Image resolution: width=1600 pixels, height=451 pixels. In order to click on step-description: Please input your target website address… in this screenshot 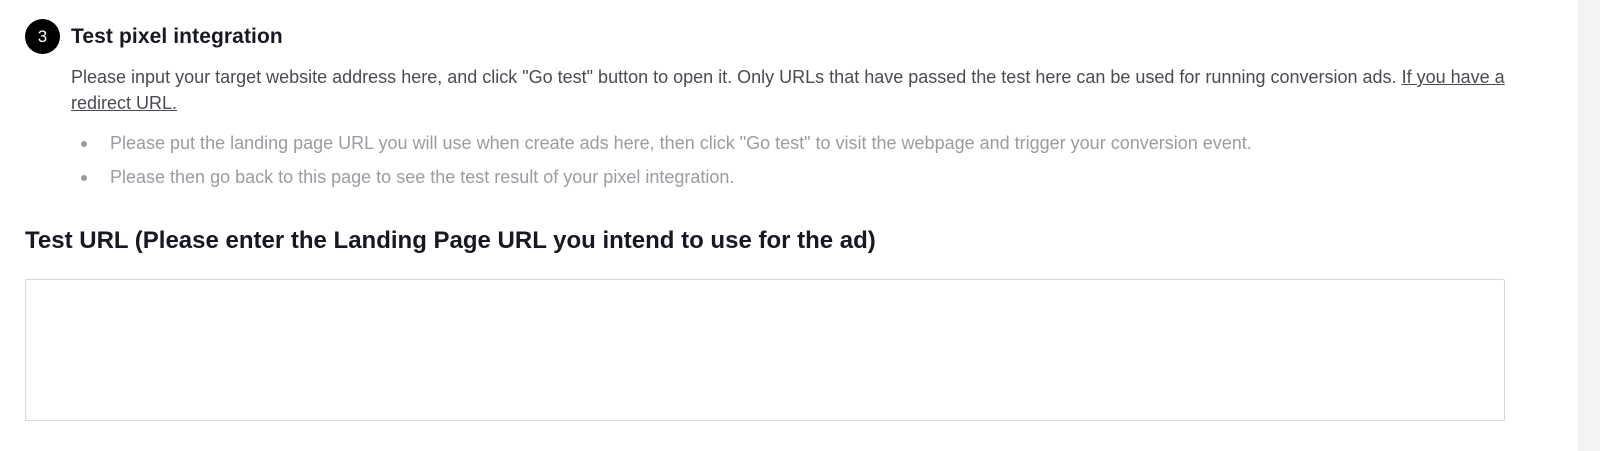, I will do `click(791, 90)`.